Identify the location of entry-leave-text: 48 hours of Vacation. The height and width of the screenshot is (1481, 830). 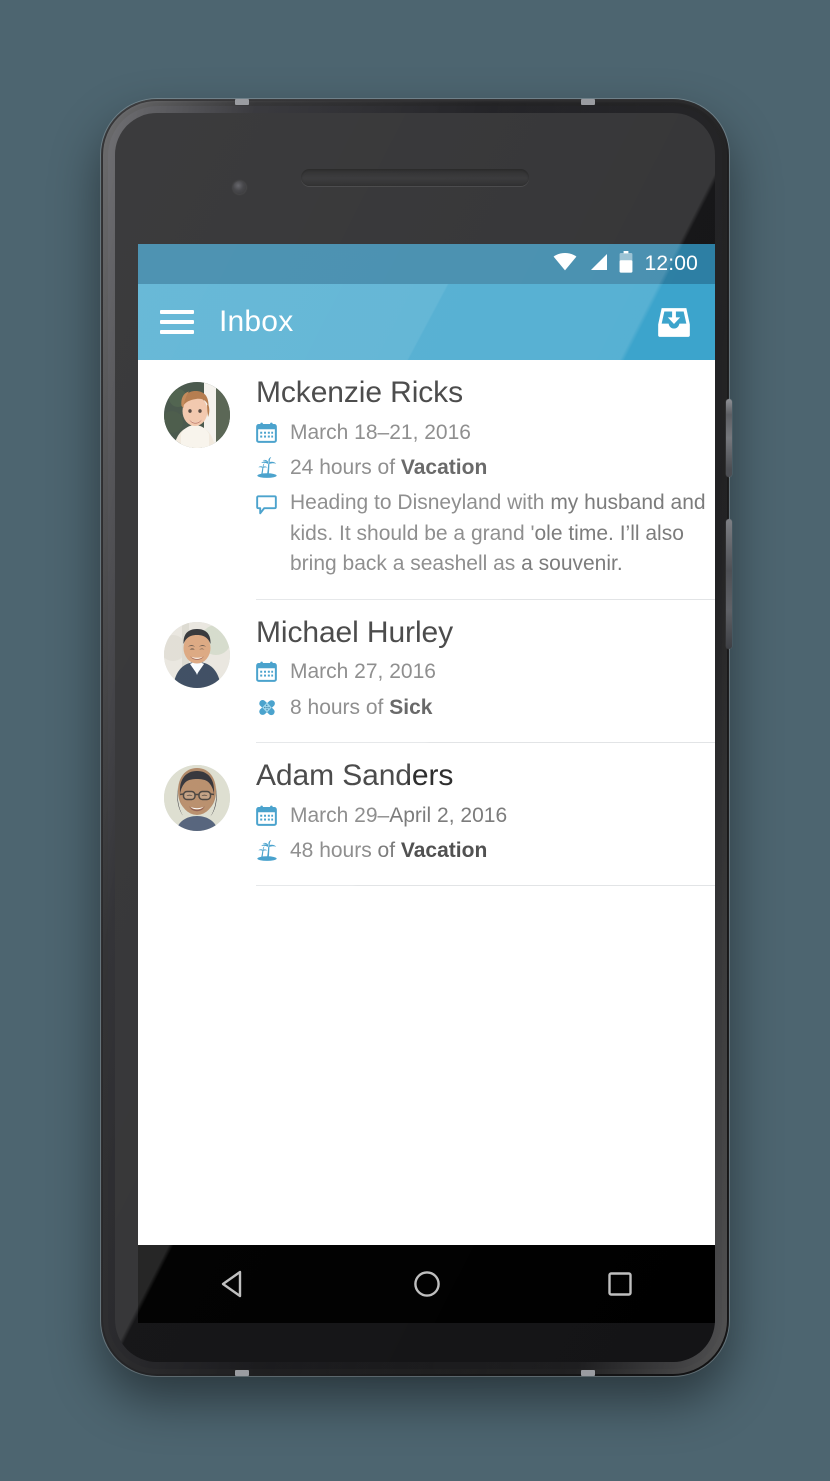
(386, 851).